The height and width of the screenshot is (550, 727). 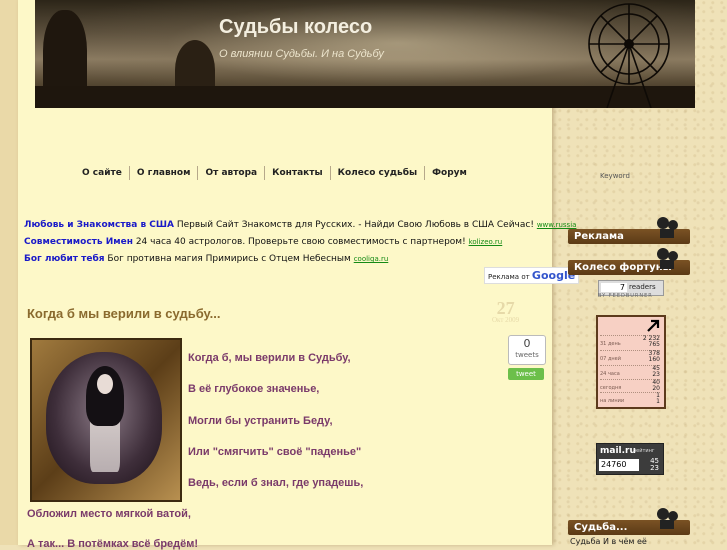 I want to click on feedburner-by: BY FEEDBURNER, so click(x=625, y=296).